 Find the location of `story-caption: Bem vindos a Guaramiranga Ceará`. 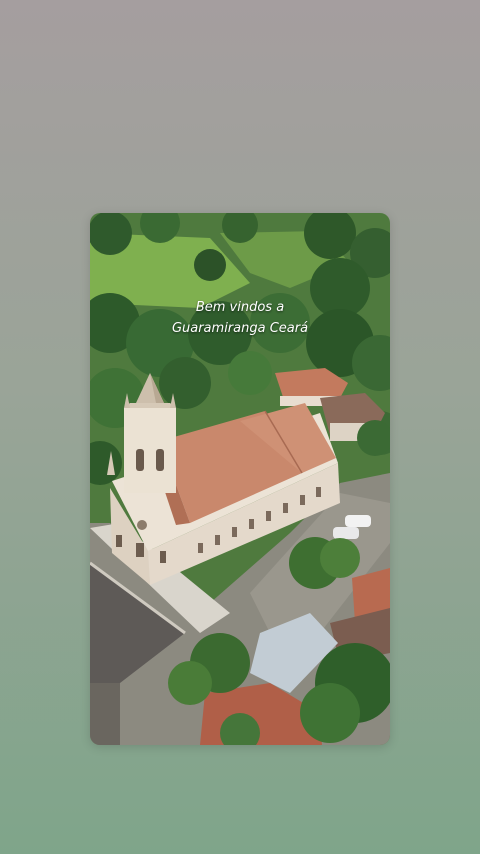

story-caption: Bem vindos a Guaramiranga Ceará is located at coordinates (240, 318).